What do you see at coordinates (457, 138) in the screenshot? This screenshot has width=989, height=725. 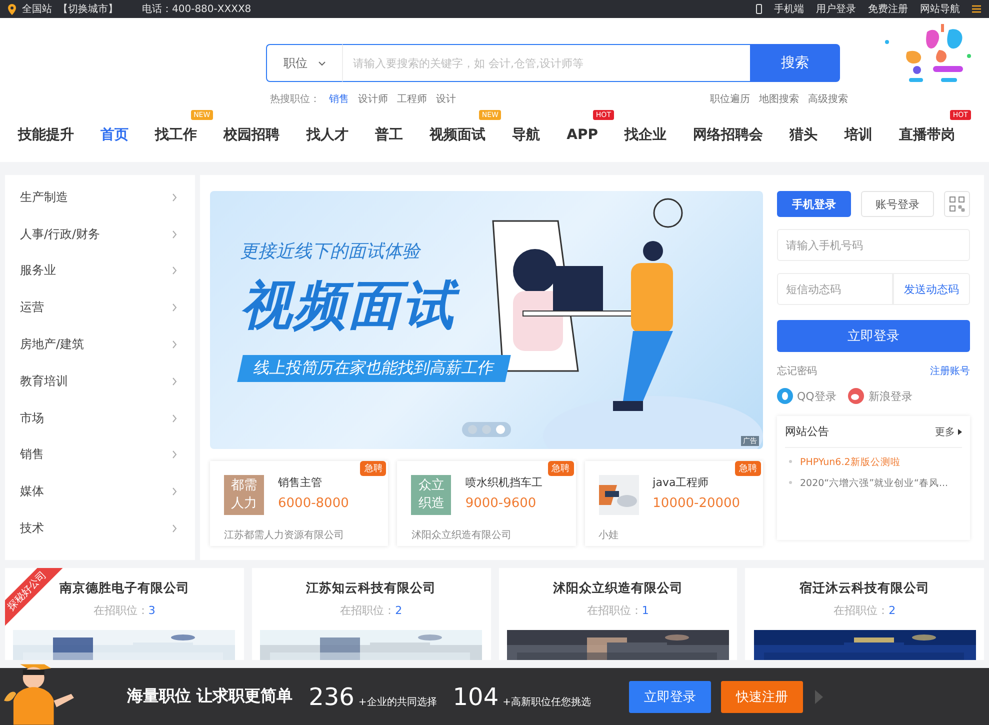 I see `nav-tab: 视频面试` at bounding box center [457, 138].